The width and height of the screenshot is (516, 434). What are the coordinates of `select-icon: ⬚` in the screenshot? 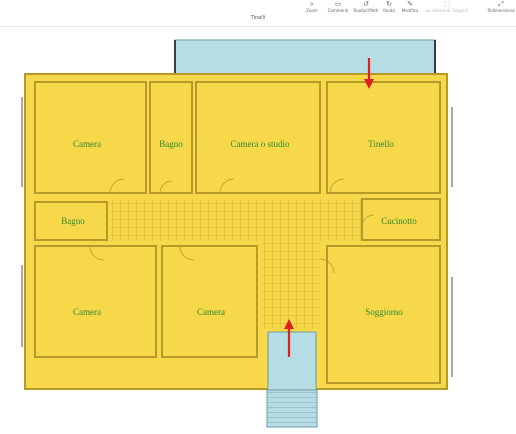 It's located at (447, 4).